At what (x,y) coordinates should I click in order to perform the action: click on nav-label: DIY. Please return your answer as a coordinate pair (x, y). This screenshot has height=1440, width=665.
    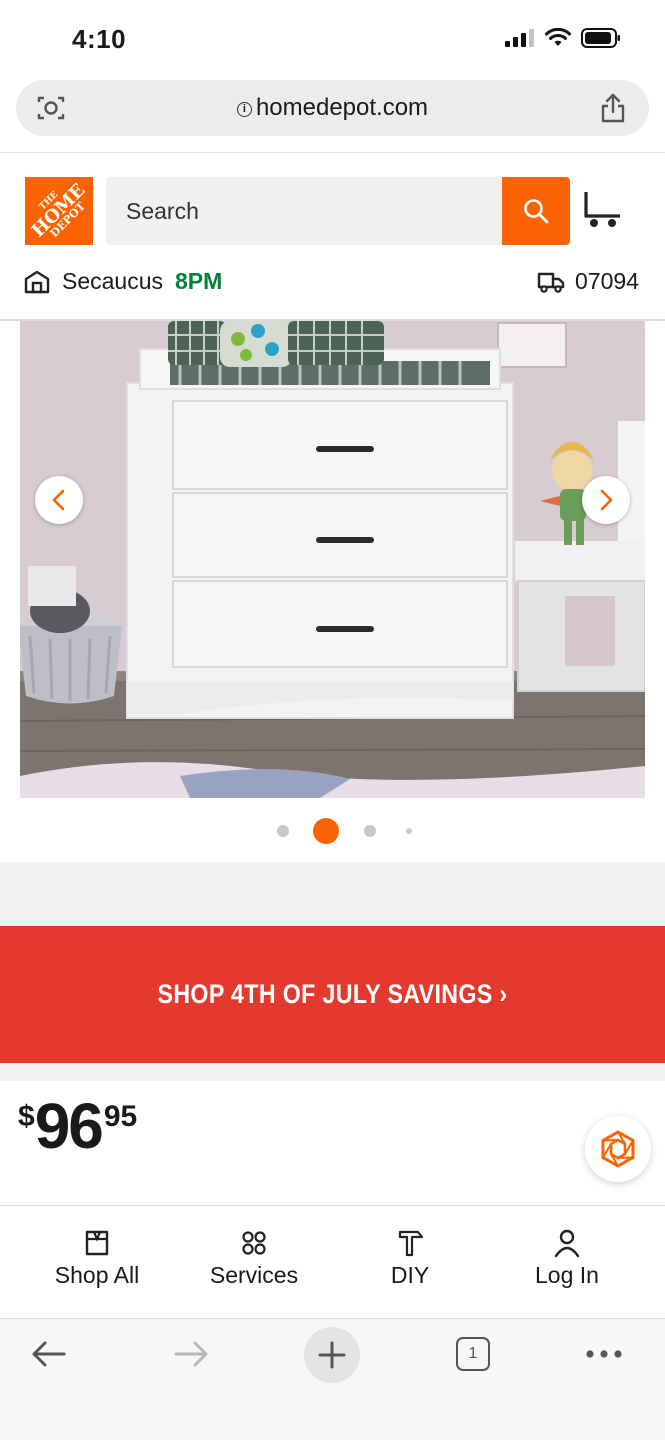
    Looking at the image, I should click on (410, 1275).